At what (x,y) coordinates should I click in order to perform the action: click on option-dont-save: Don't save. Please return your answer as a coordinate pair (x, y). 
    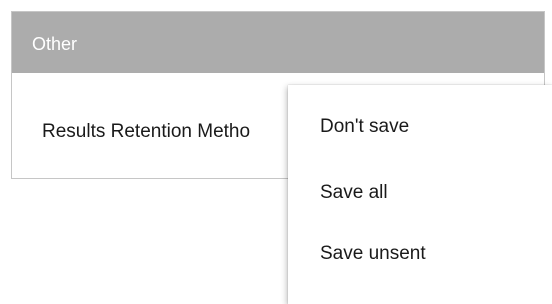
    Looking at the image, I should click on (420, 127).